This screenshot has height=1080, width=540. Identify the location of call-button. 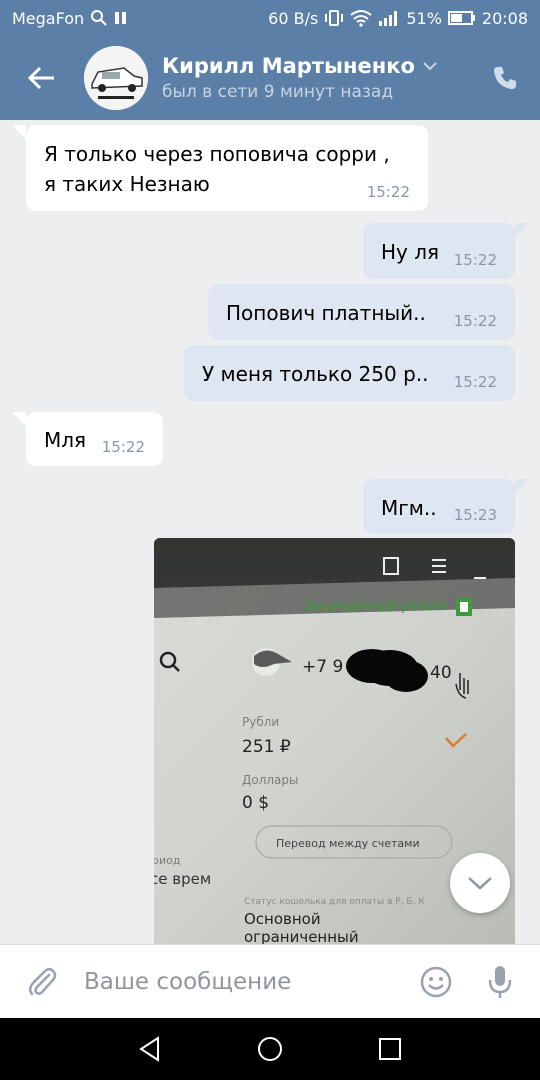
(505, 78).